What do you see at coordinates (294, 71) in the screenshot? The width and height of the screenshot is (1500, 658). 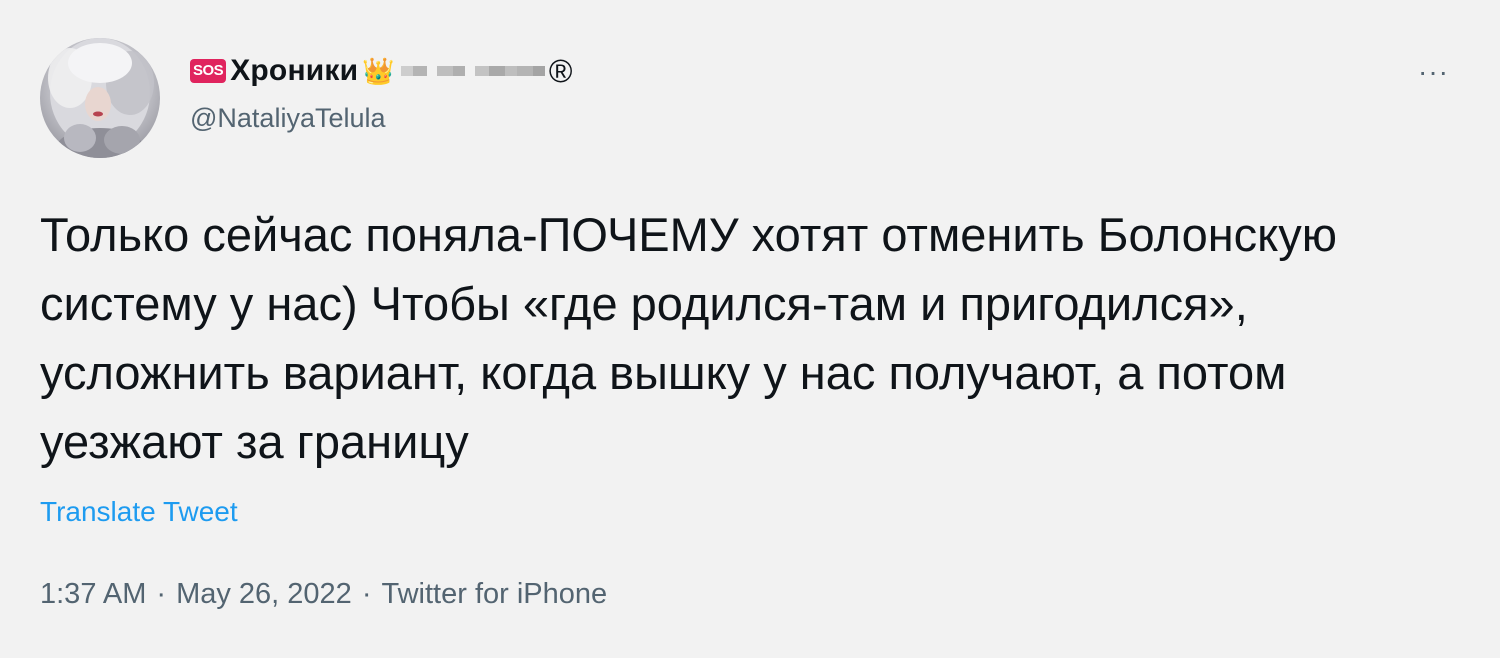 I see `display-name: Хроники` at bounding box center [294, 71].